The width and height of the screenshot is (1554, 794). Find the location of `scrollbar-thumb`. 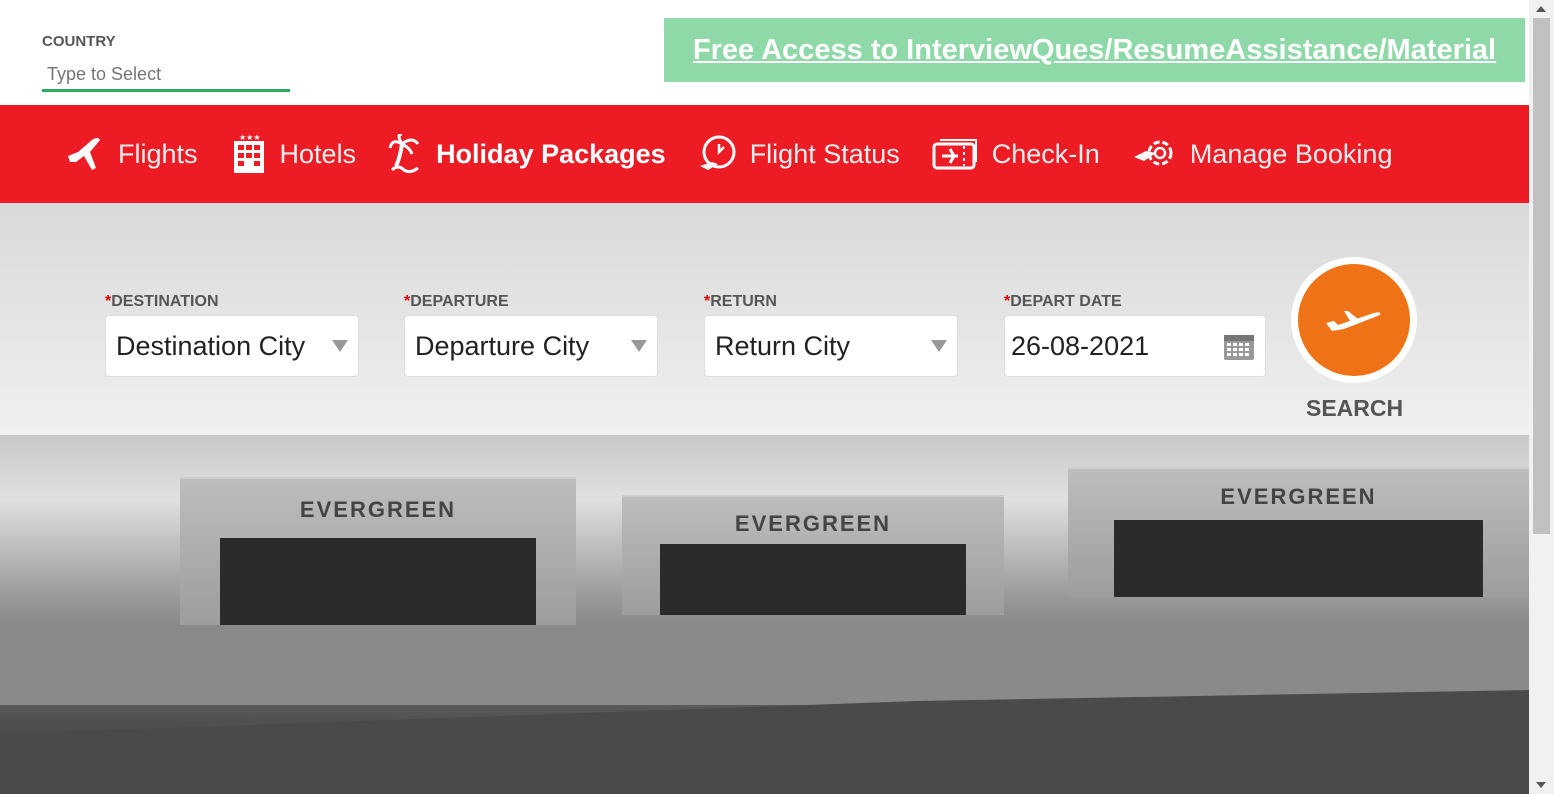

scrollbar-thumb is located at coordinates (1541, 276).